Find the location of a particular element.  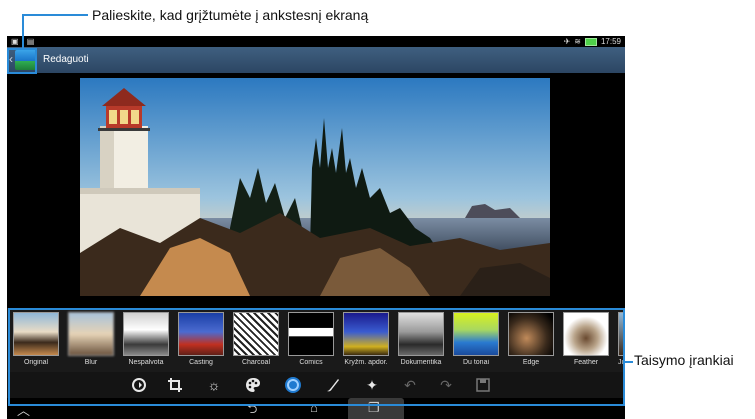

status-bar: ▣ ▤ ✈ ≋ 17:59 is located at coordinates (316, 41).